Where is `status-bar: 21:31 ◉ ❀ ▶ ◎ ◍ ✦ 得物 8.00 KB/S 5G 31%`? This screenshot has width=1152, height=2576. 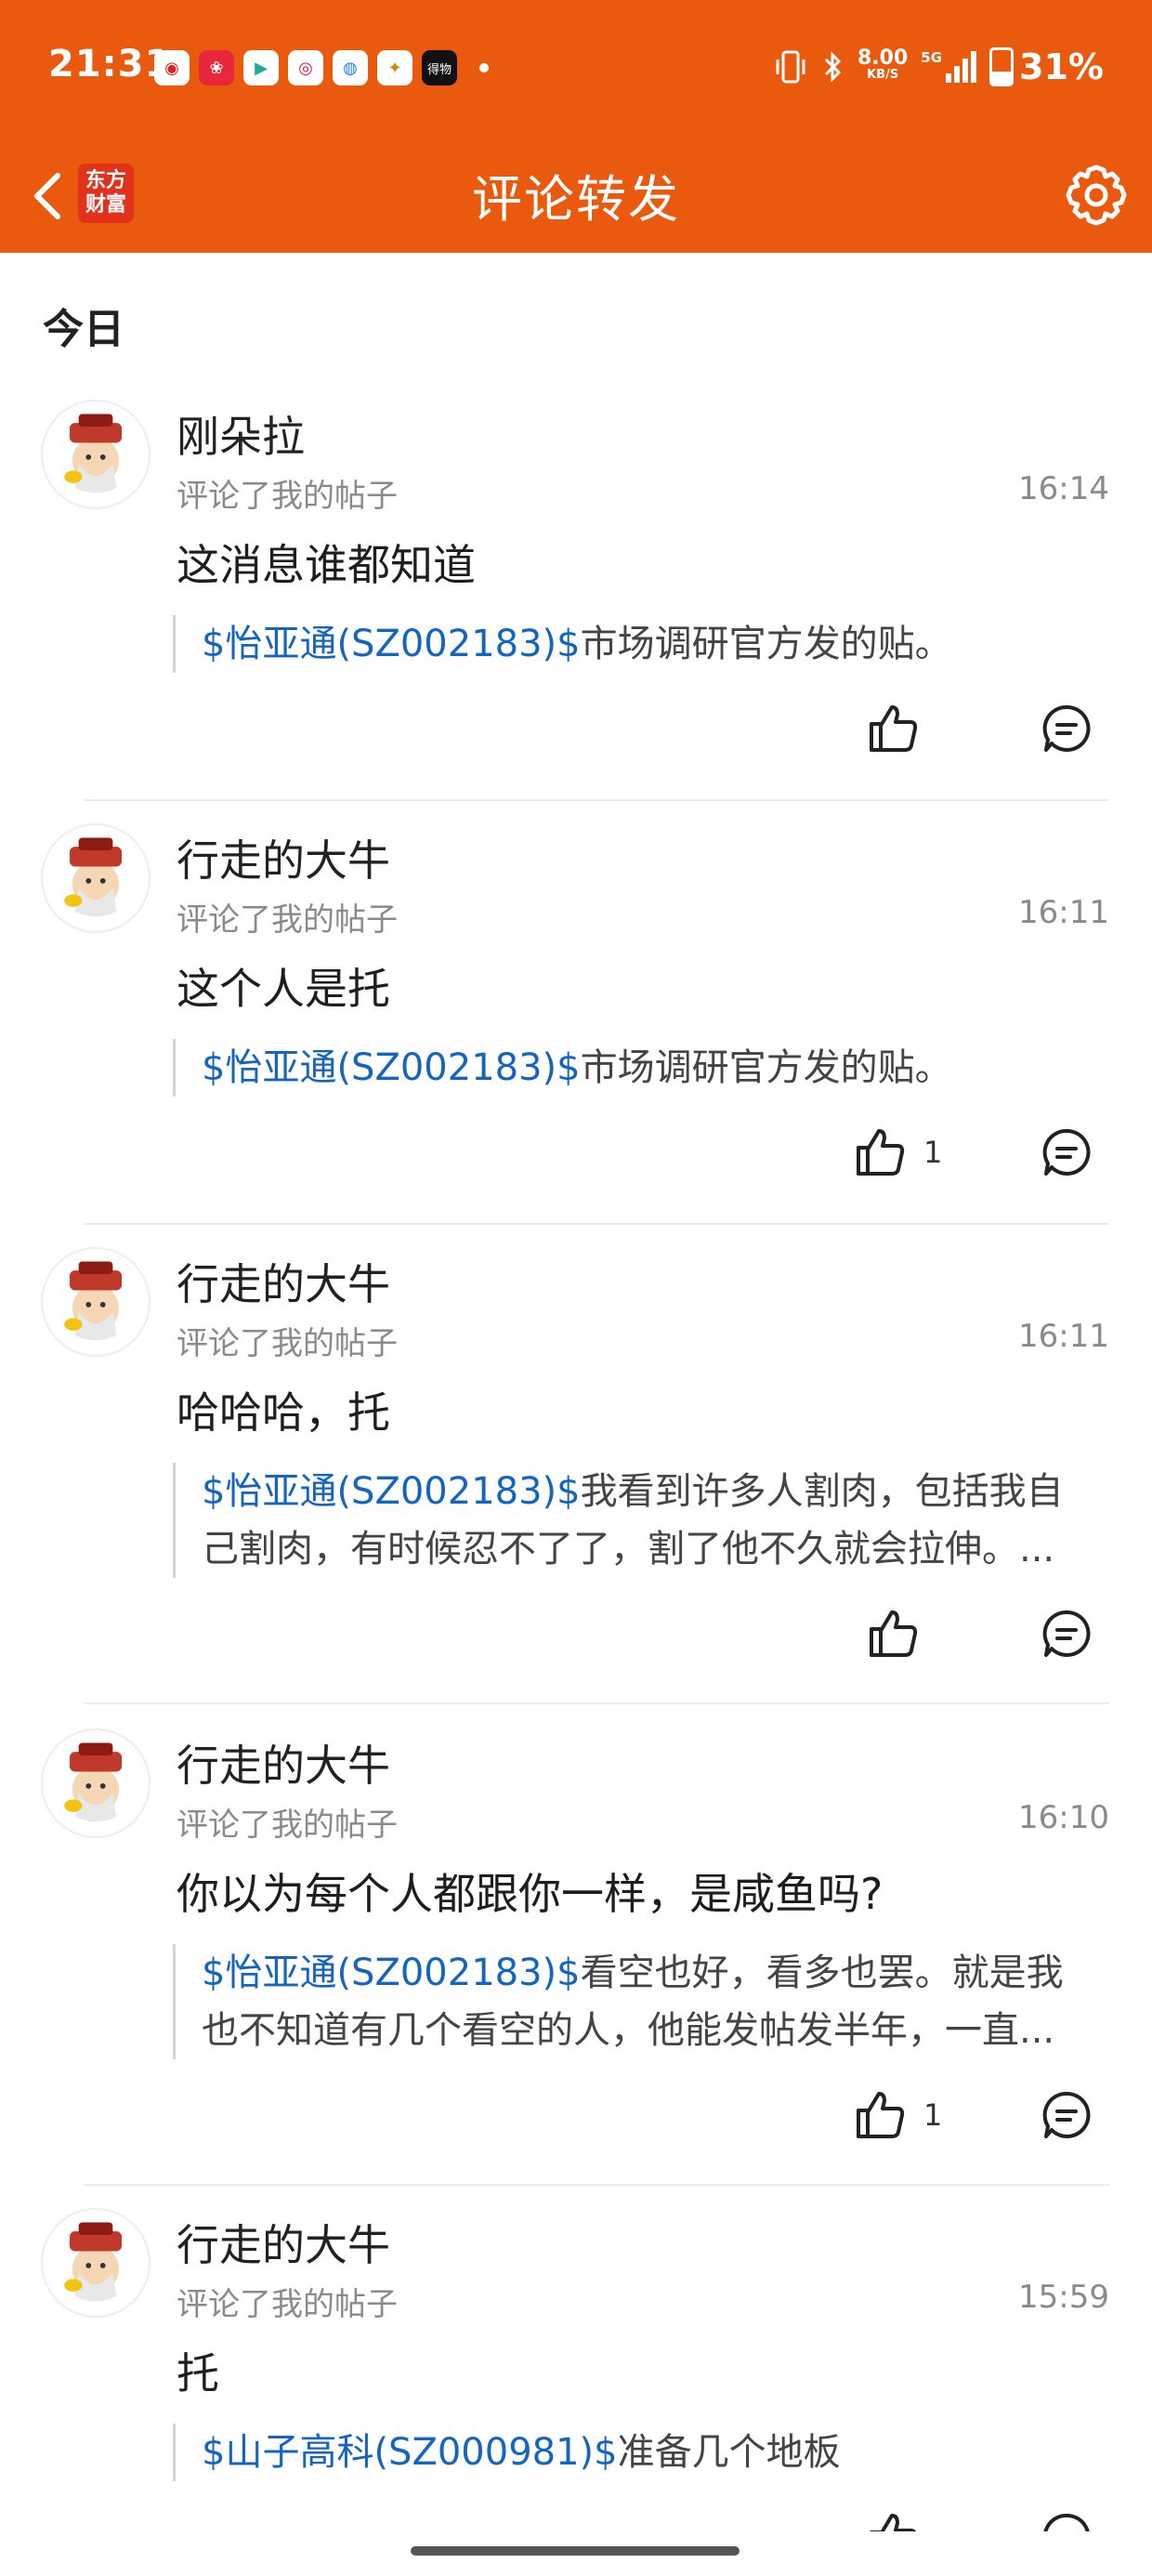
status-bar: 21:31 ◉ ❀ ▶ ◎ ◍ ✦ 得物 8.00 KB/S 5G 31% is located at coordinates (576, 69).